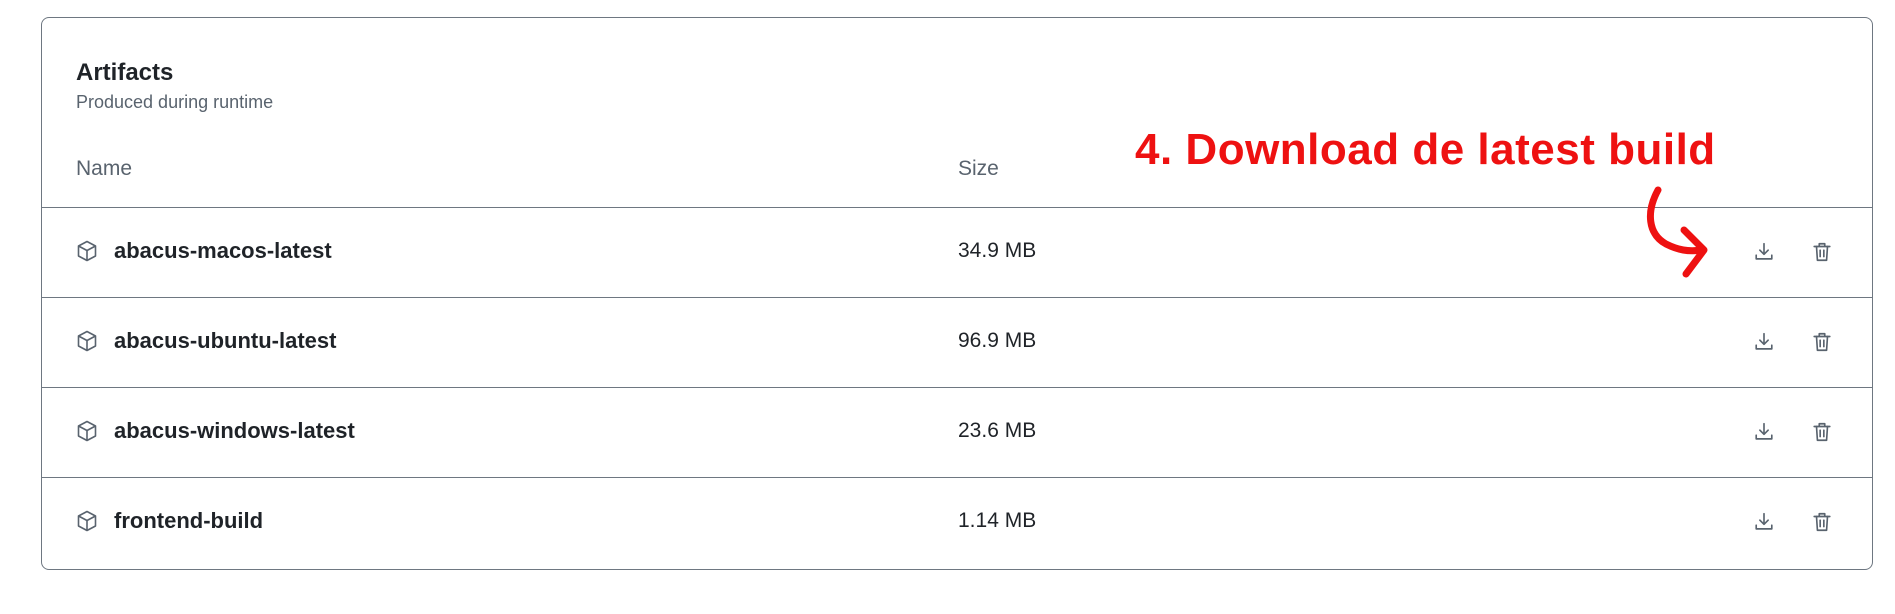  What do you see at coordinates (1677, 232) in the screenshot?
I see `annotation-arrow-icon` at bounding box center [1677, 232].